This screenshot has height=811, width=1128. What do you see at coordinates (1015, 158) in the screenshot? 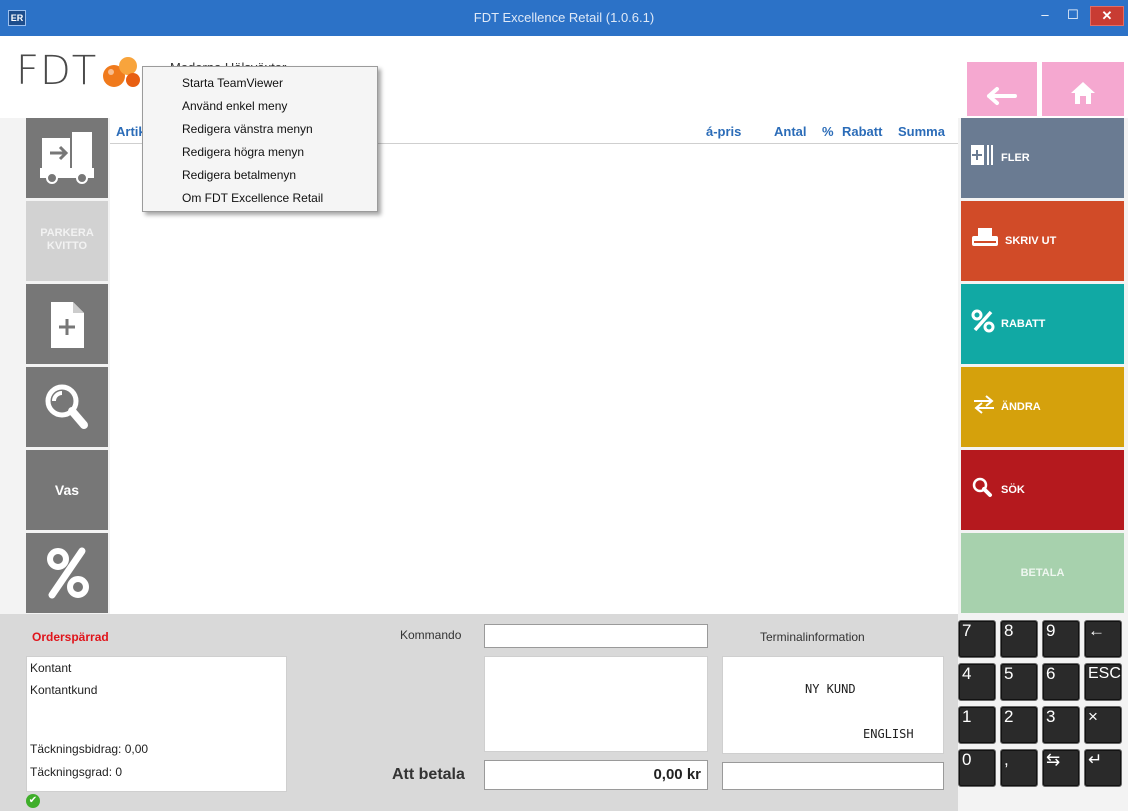
I see `more-label: FLER` at bounding box center [1015, 158].